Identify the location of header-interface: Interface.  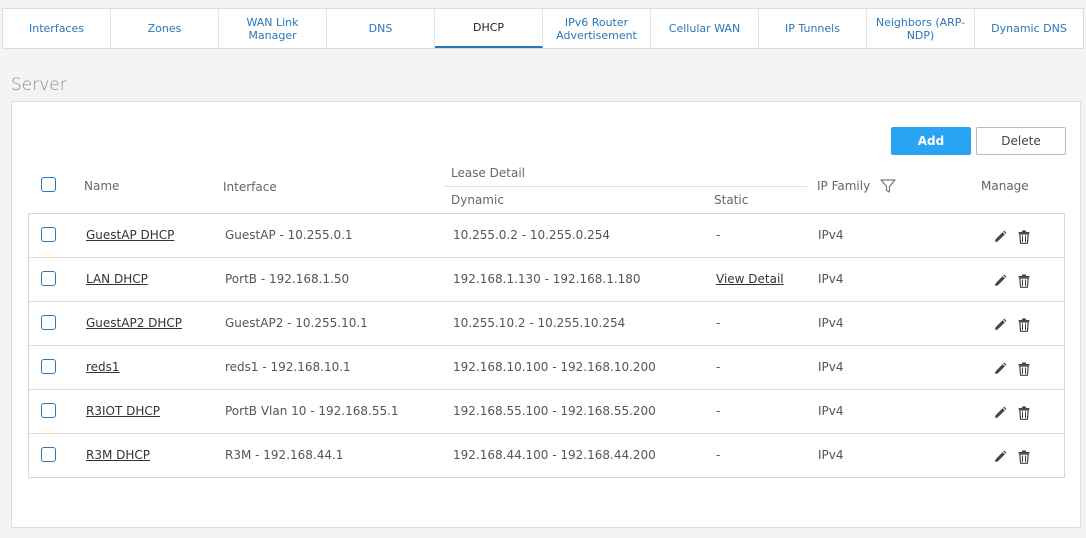
(250, 187).